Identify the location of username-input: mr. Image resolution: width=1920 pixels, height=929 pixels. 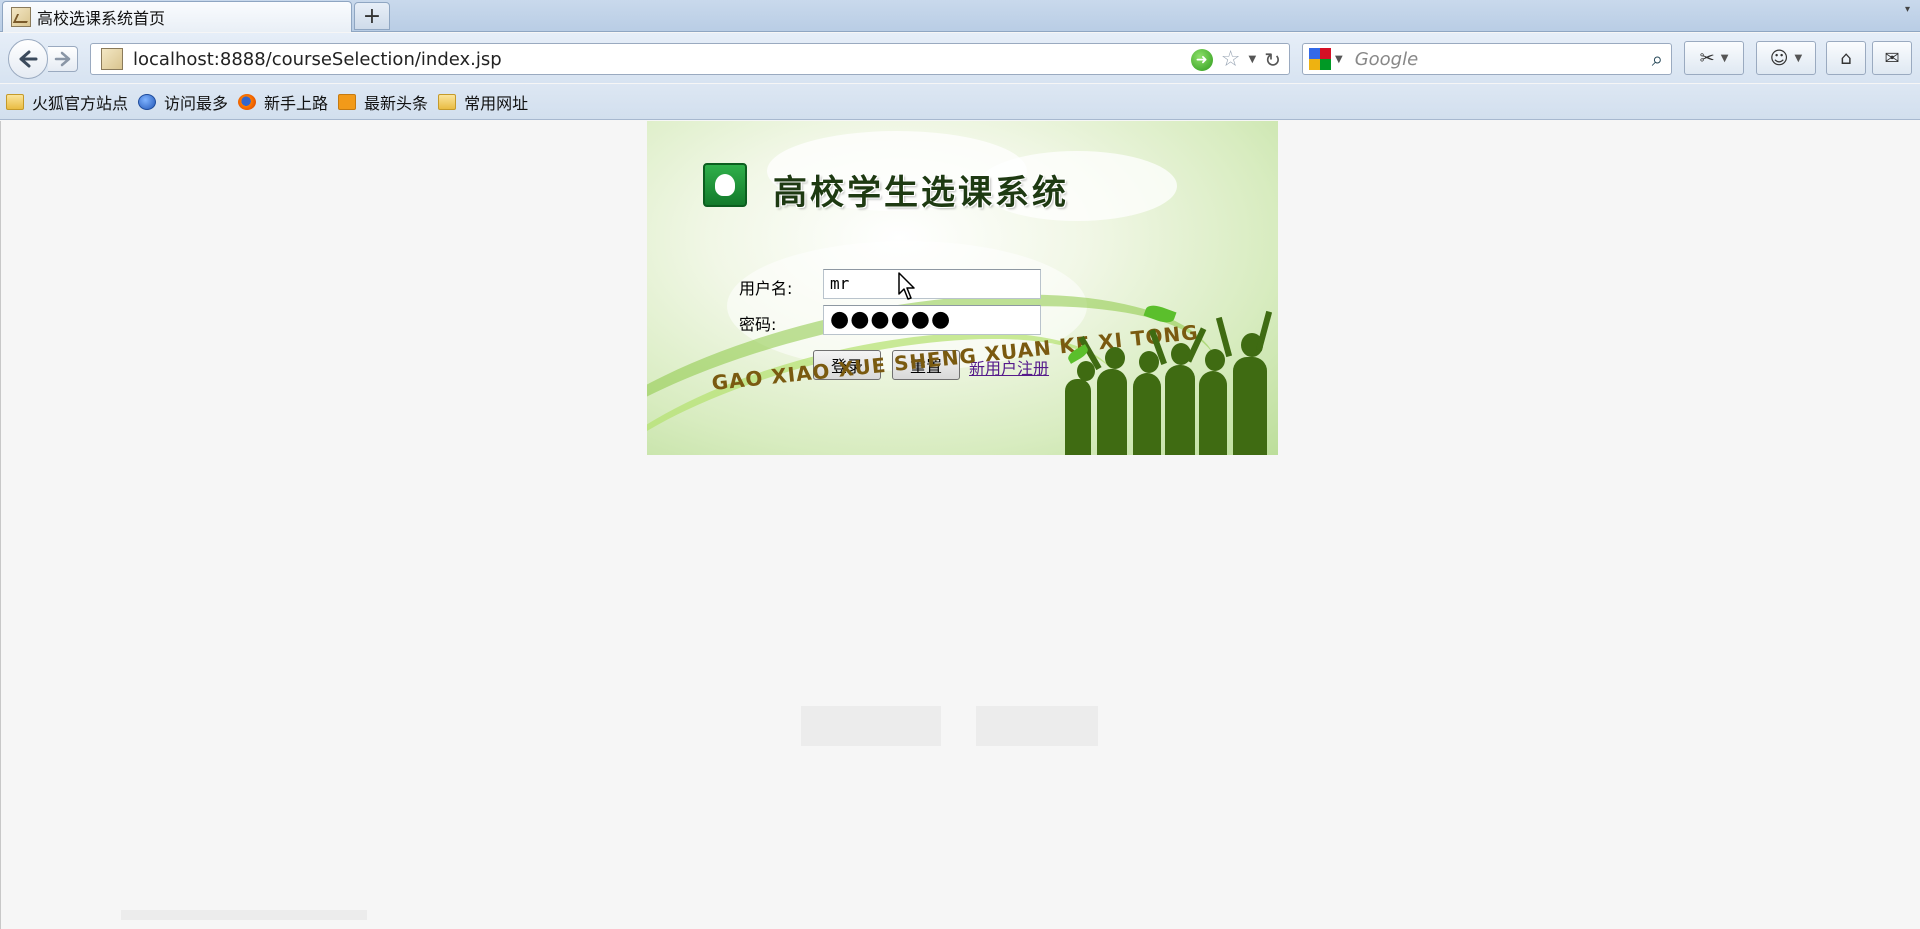
(932, 284).